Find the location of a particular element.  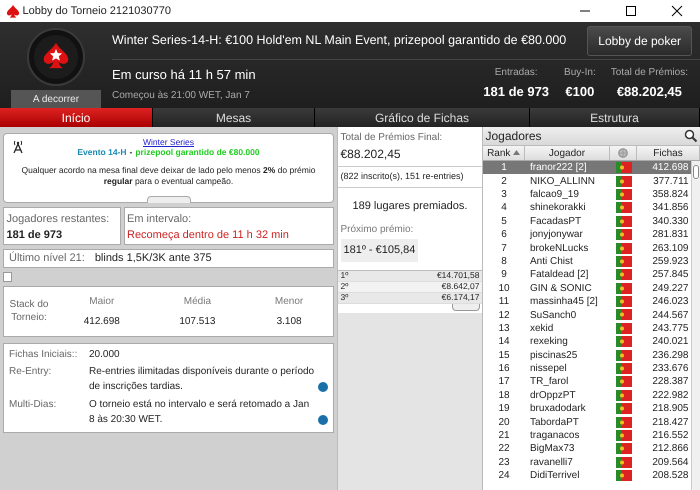

player-row: 5 FacadasPT 340.330 is located at coordinates (587, 221).